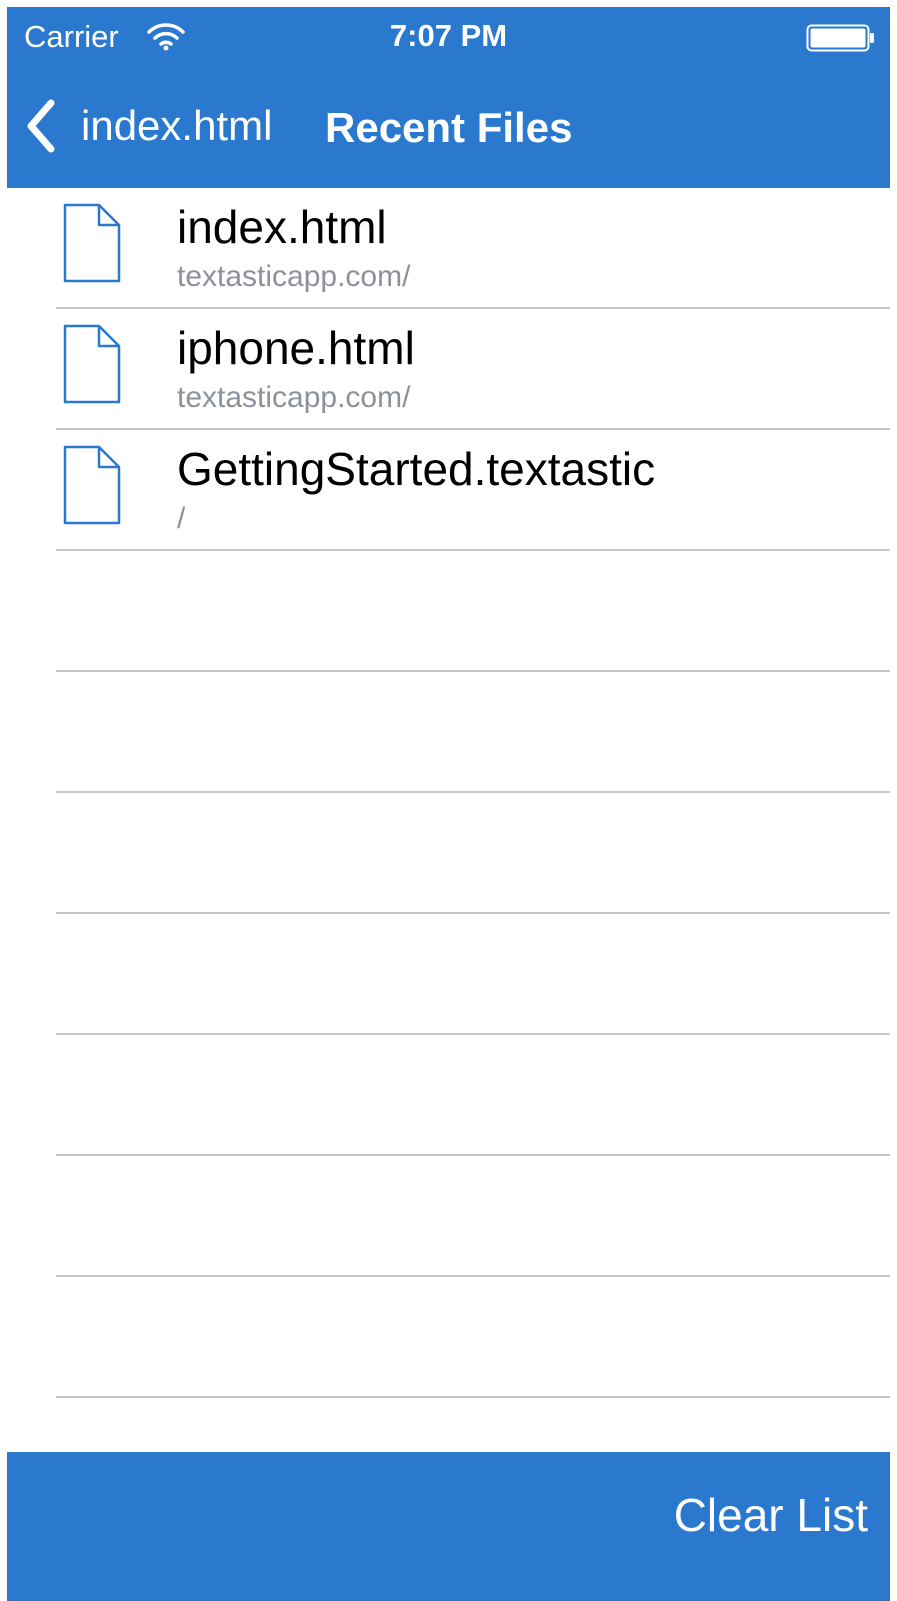  I want to click on navigation-bar: index.html Recent Files, so click(448, 127).